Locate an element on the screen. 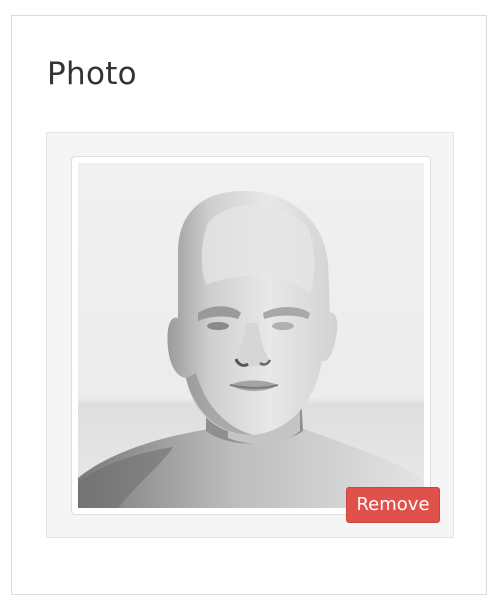 This screenshot has width=500, height=612. section-title: Photo is located at coordinates (92, 74).